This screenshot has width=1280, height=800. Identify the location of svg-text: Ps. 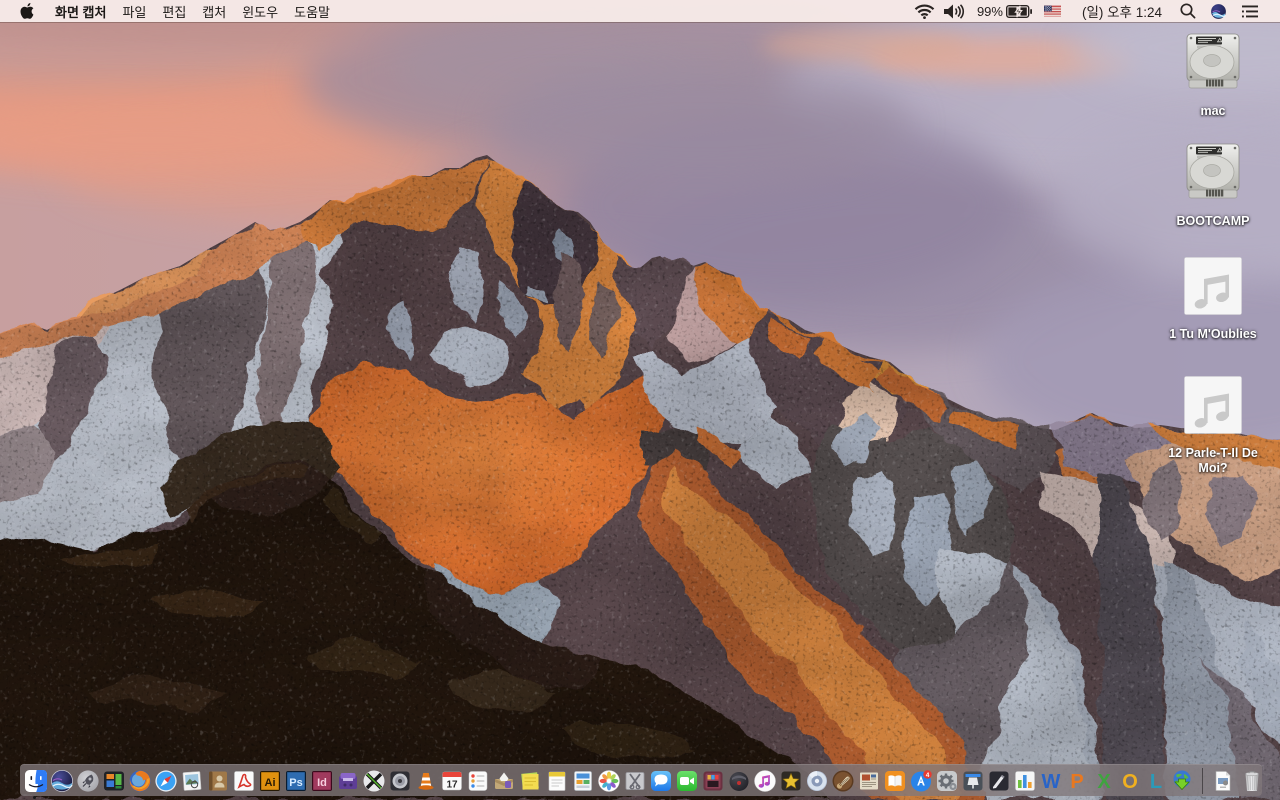
(295, 783).